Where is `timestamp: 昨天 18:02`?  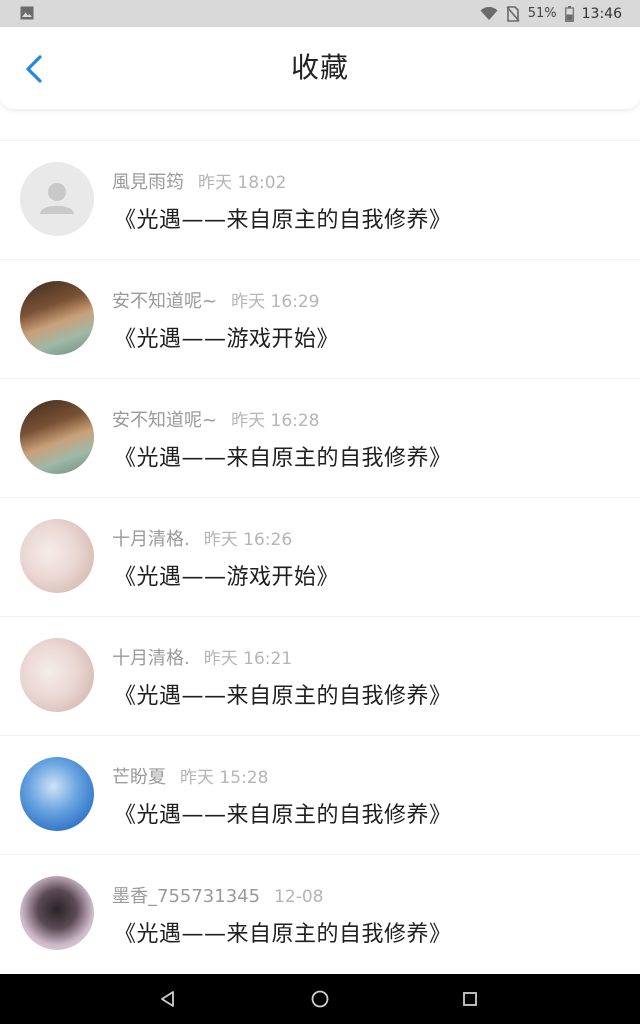
timestamp: 昨天 18:02 is located at coordinates (242, 183).